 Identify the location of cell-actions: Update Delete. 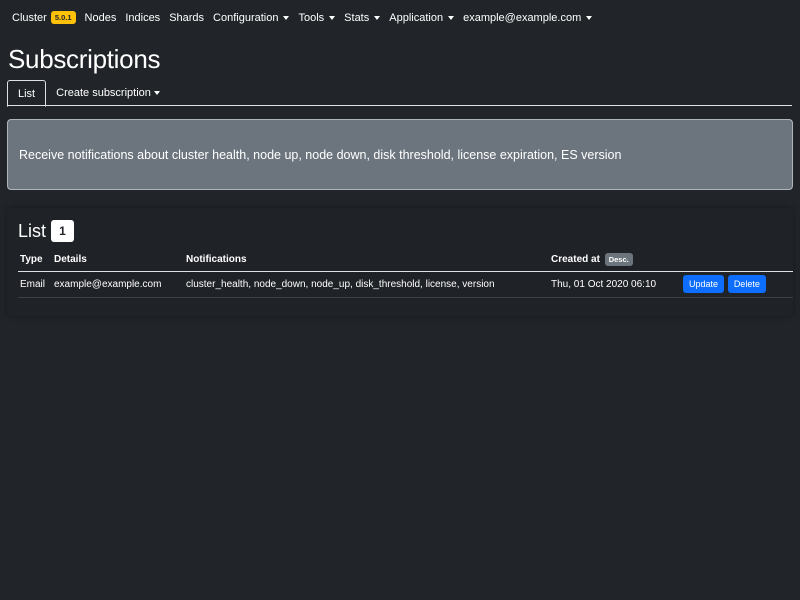
(737, 284).